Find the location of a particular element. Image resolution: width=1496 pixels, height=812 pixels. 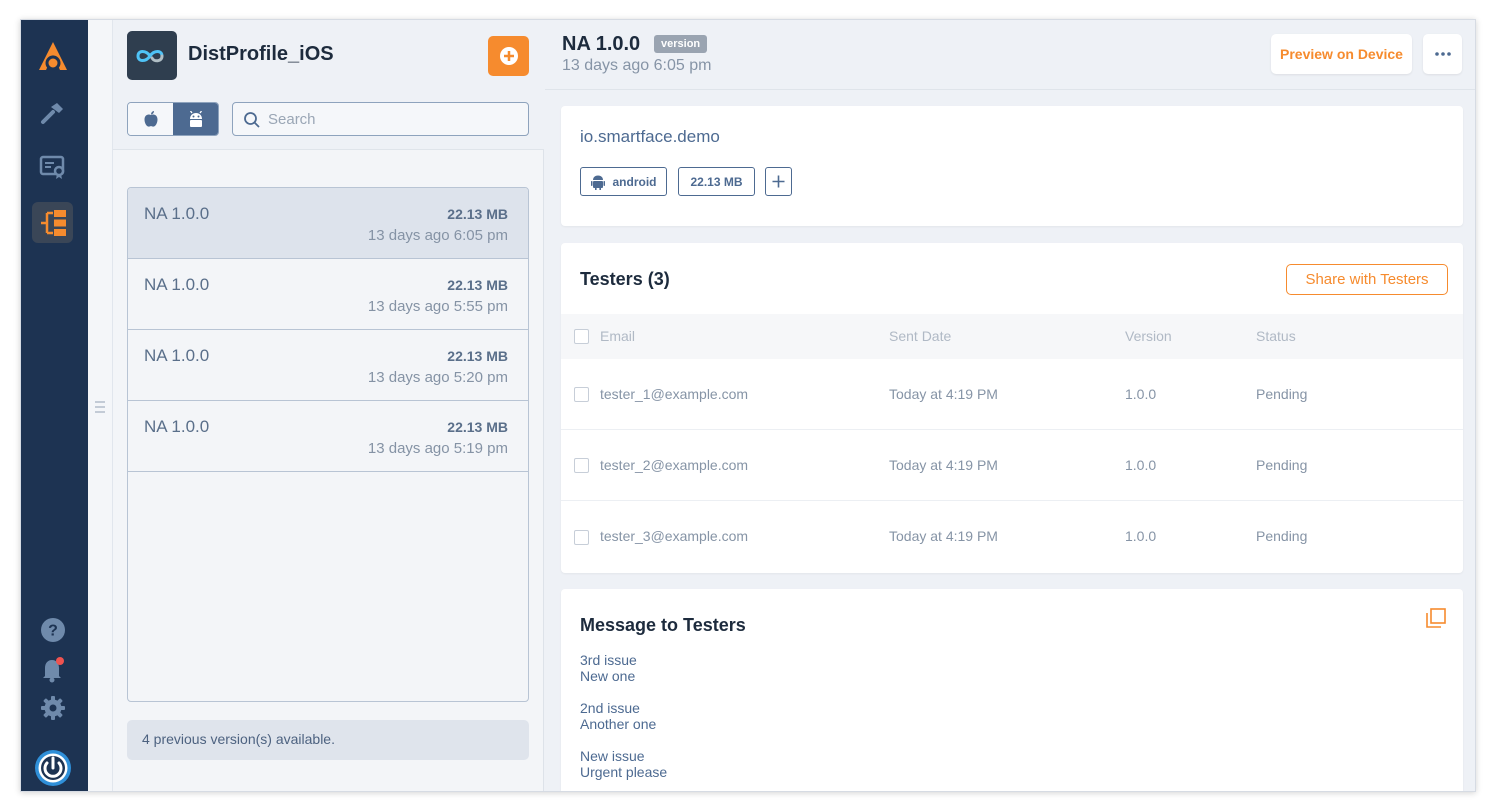

tester-email: tester_3@example.com is located at coordinates (674, 536).